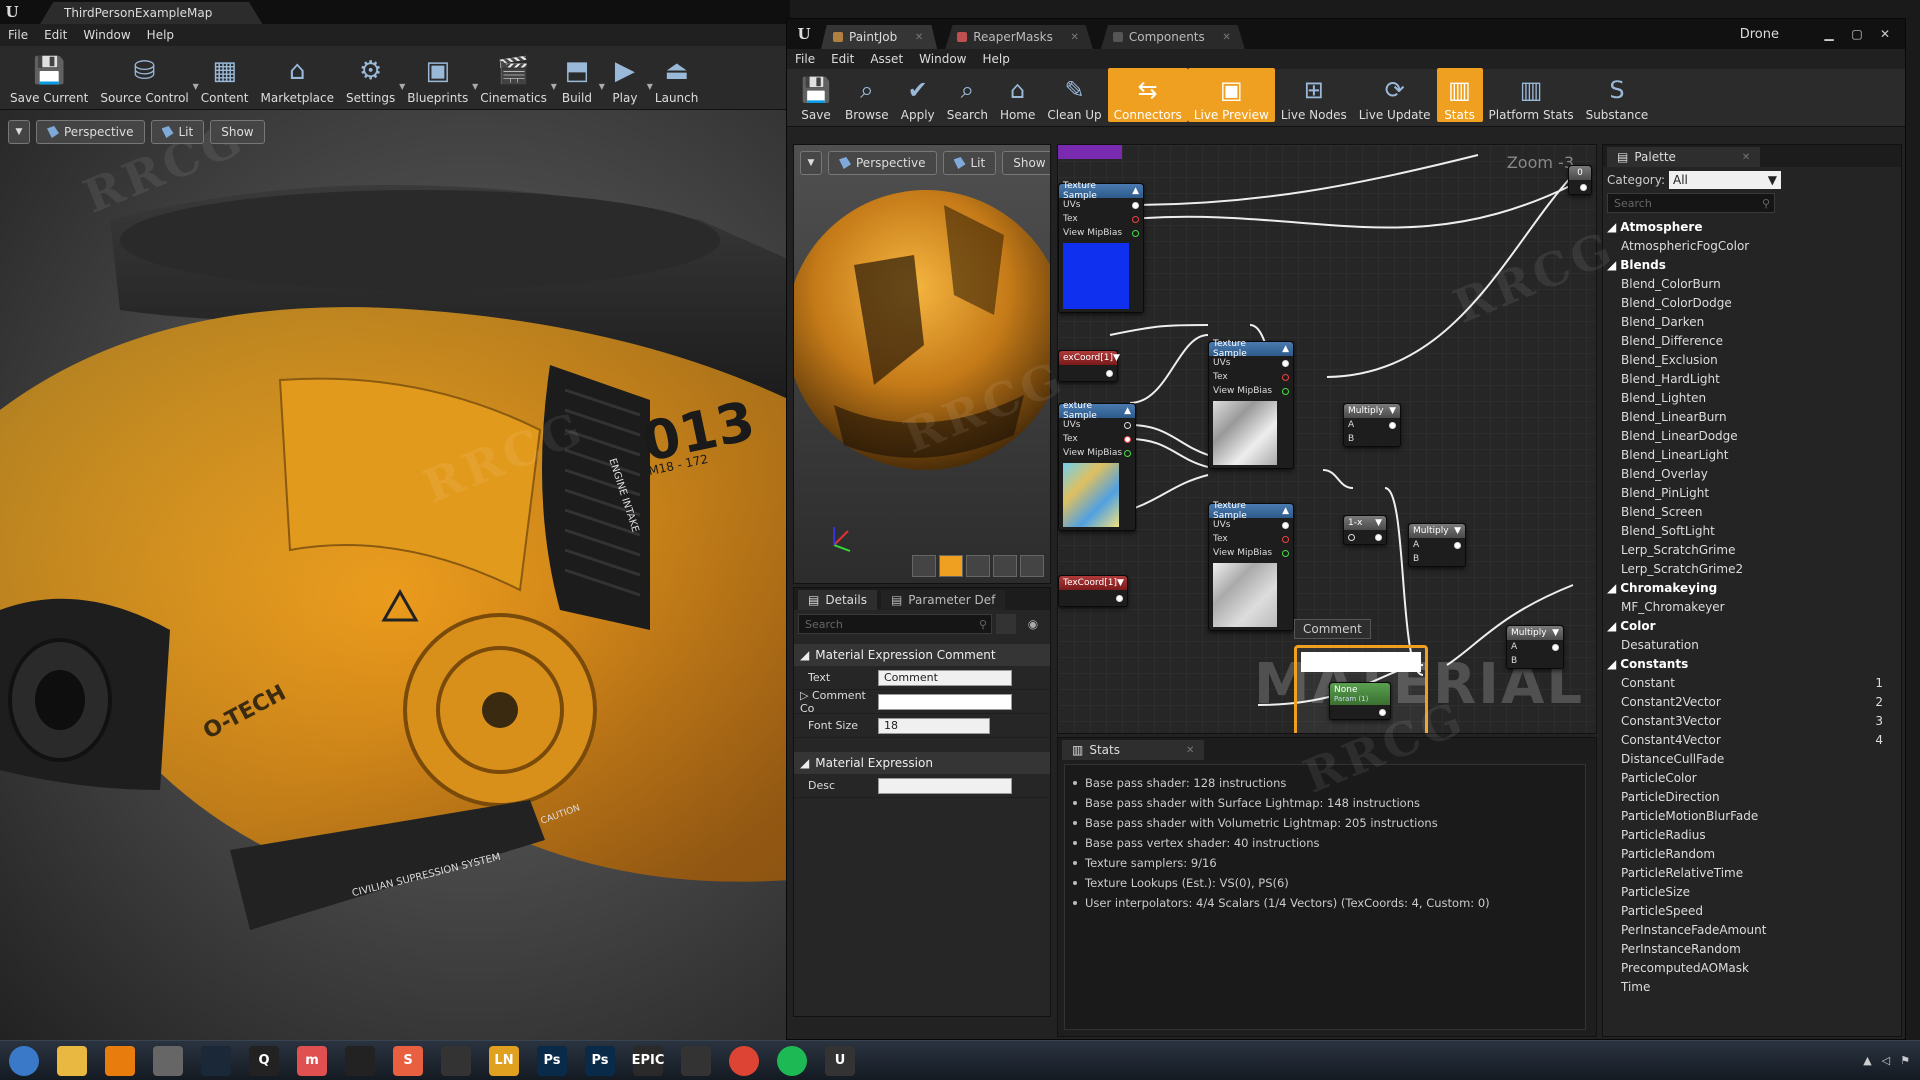 This screenshot has width=1920, height=1080. I want to click on palette-item: Blend_Darken, so click(1754, 321).